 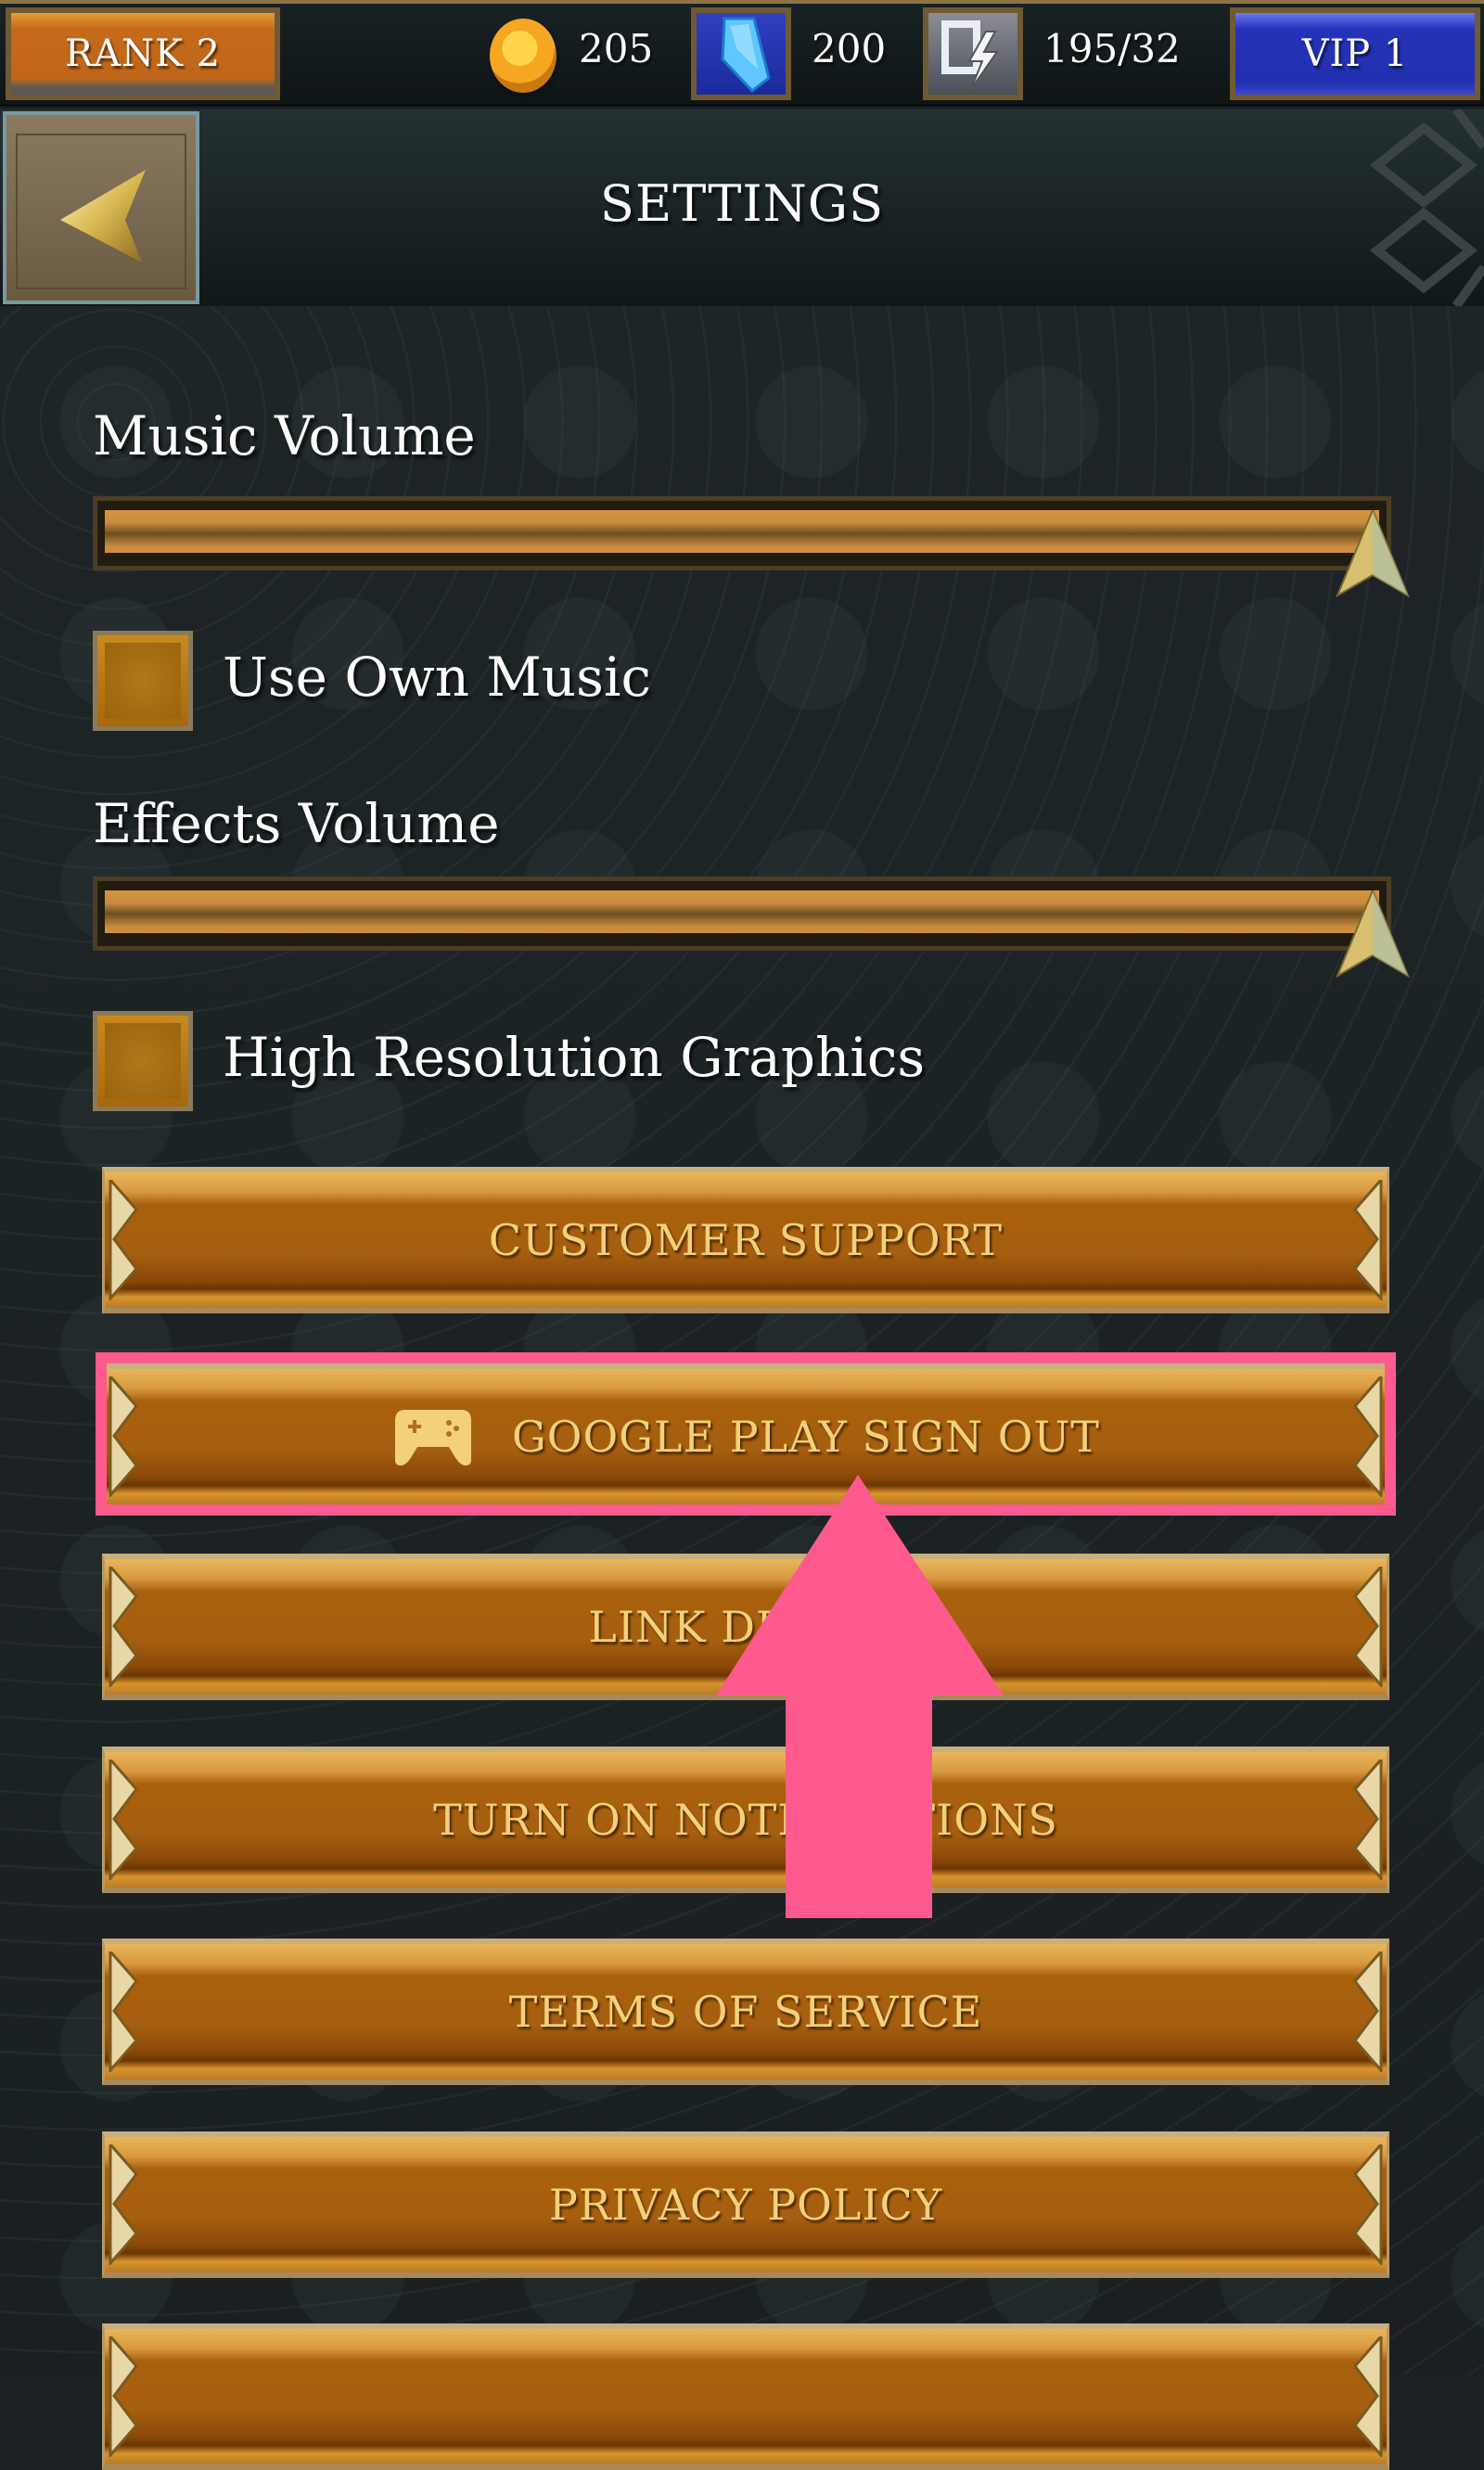 I want to click on button-label: TERMS OF SERVICE, so click(x=745, y=2012).